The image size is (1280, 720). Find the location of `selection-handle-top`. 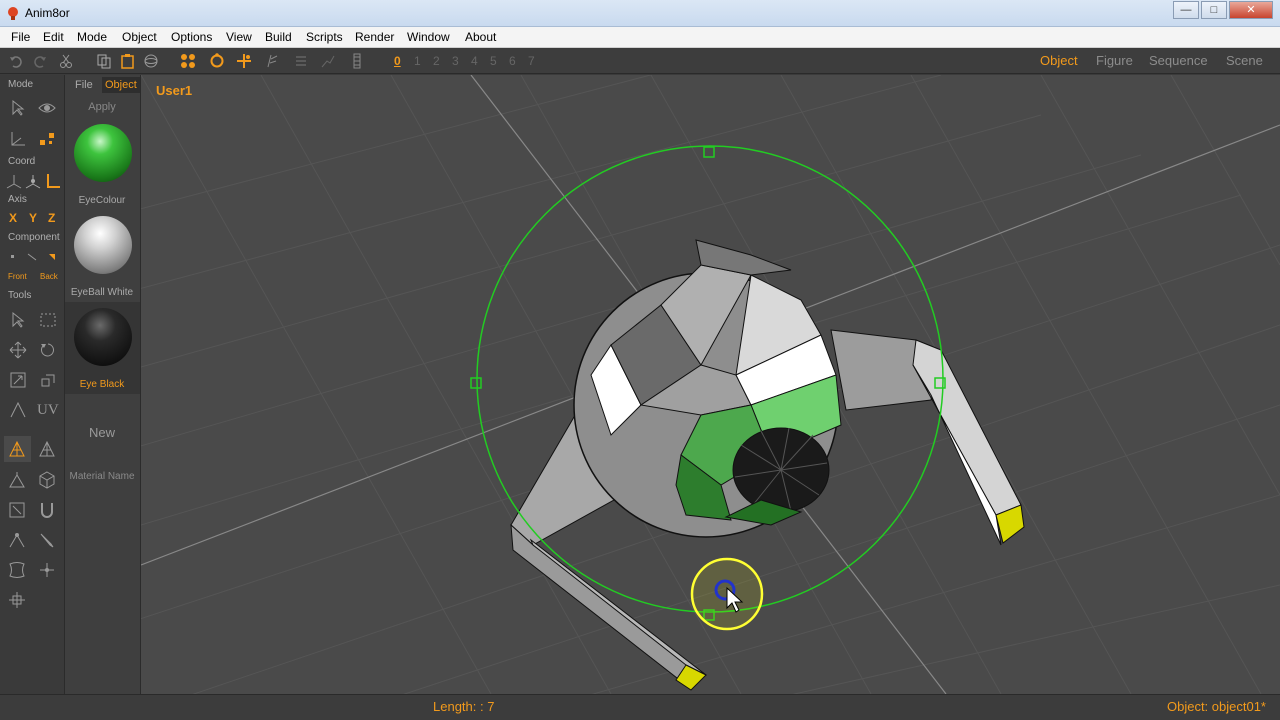

selection-handle-top is located at coordinates (709, 152).